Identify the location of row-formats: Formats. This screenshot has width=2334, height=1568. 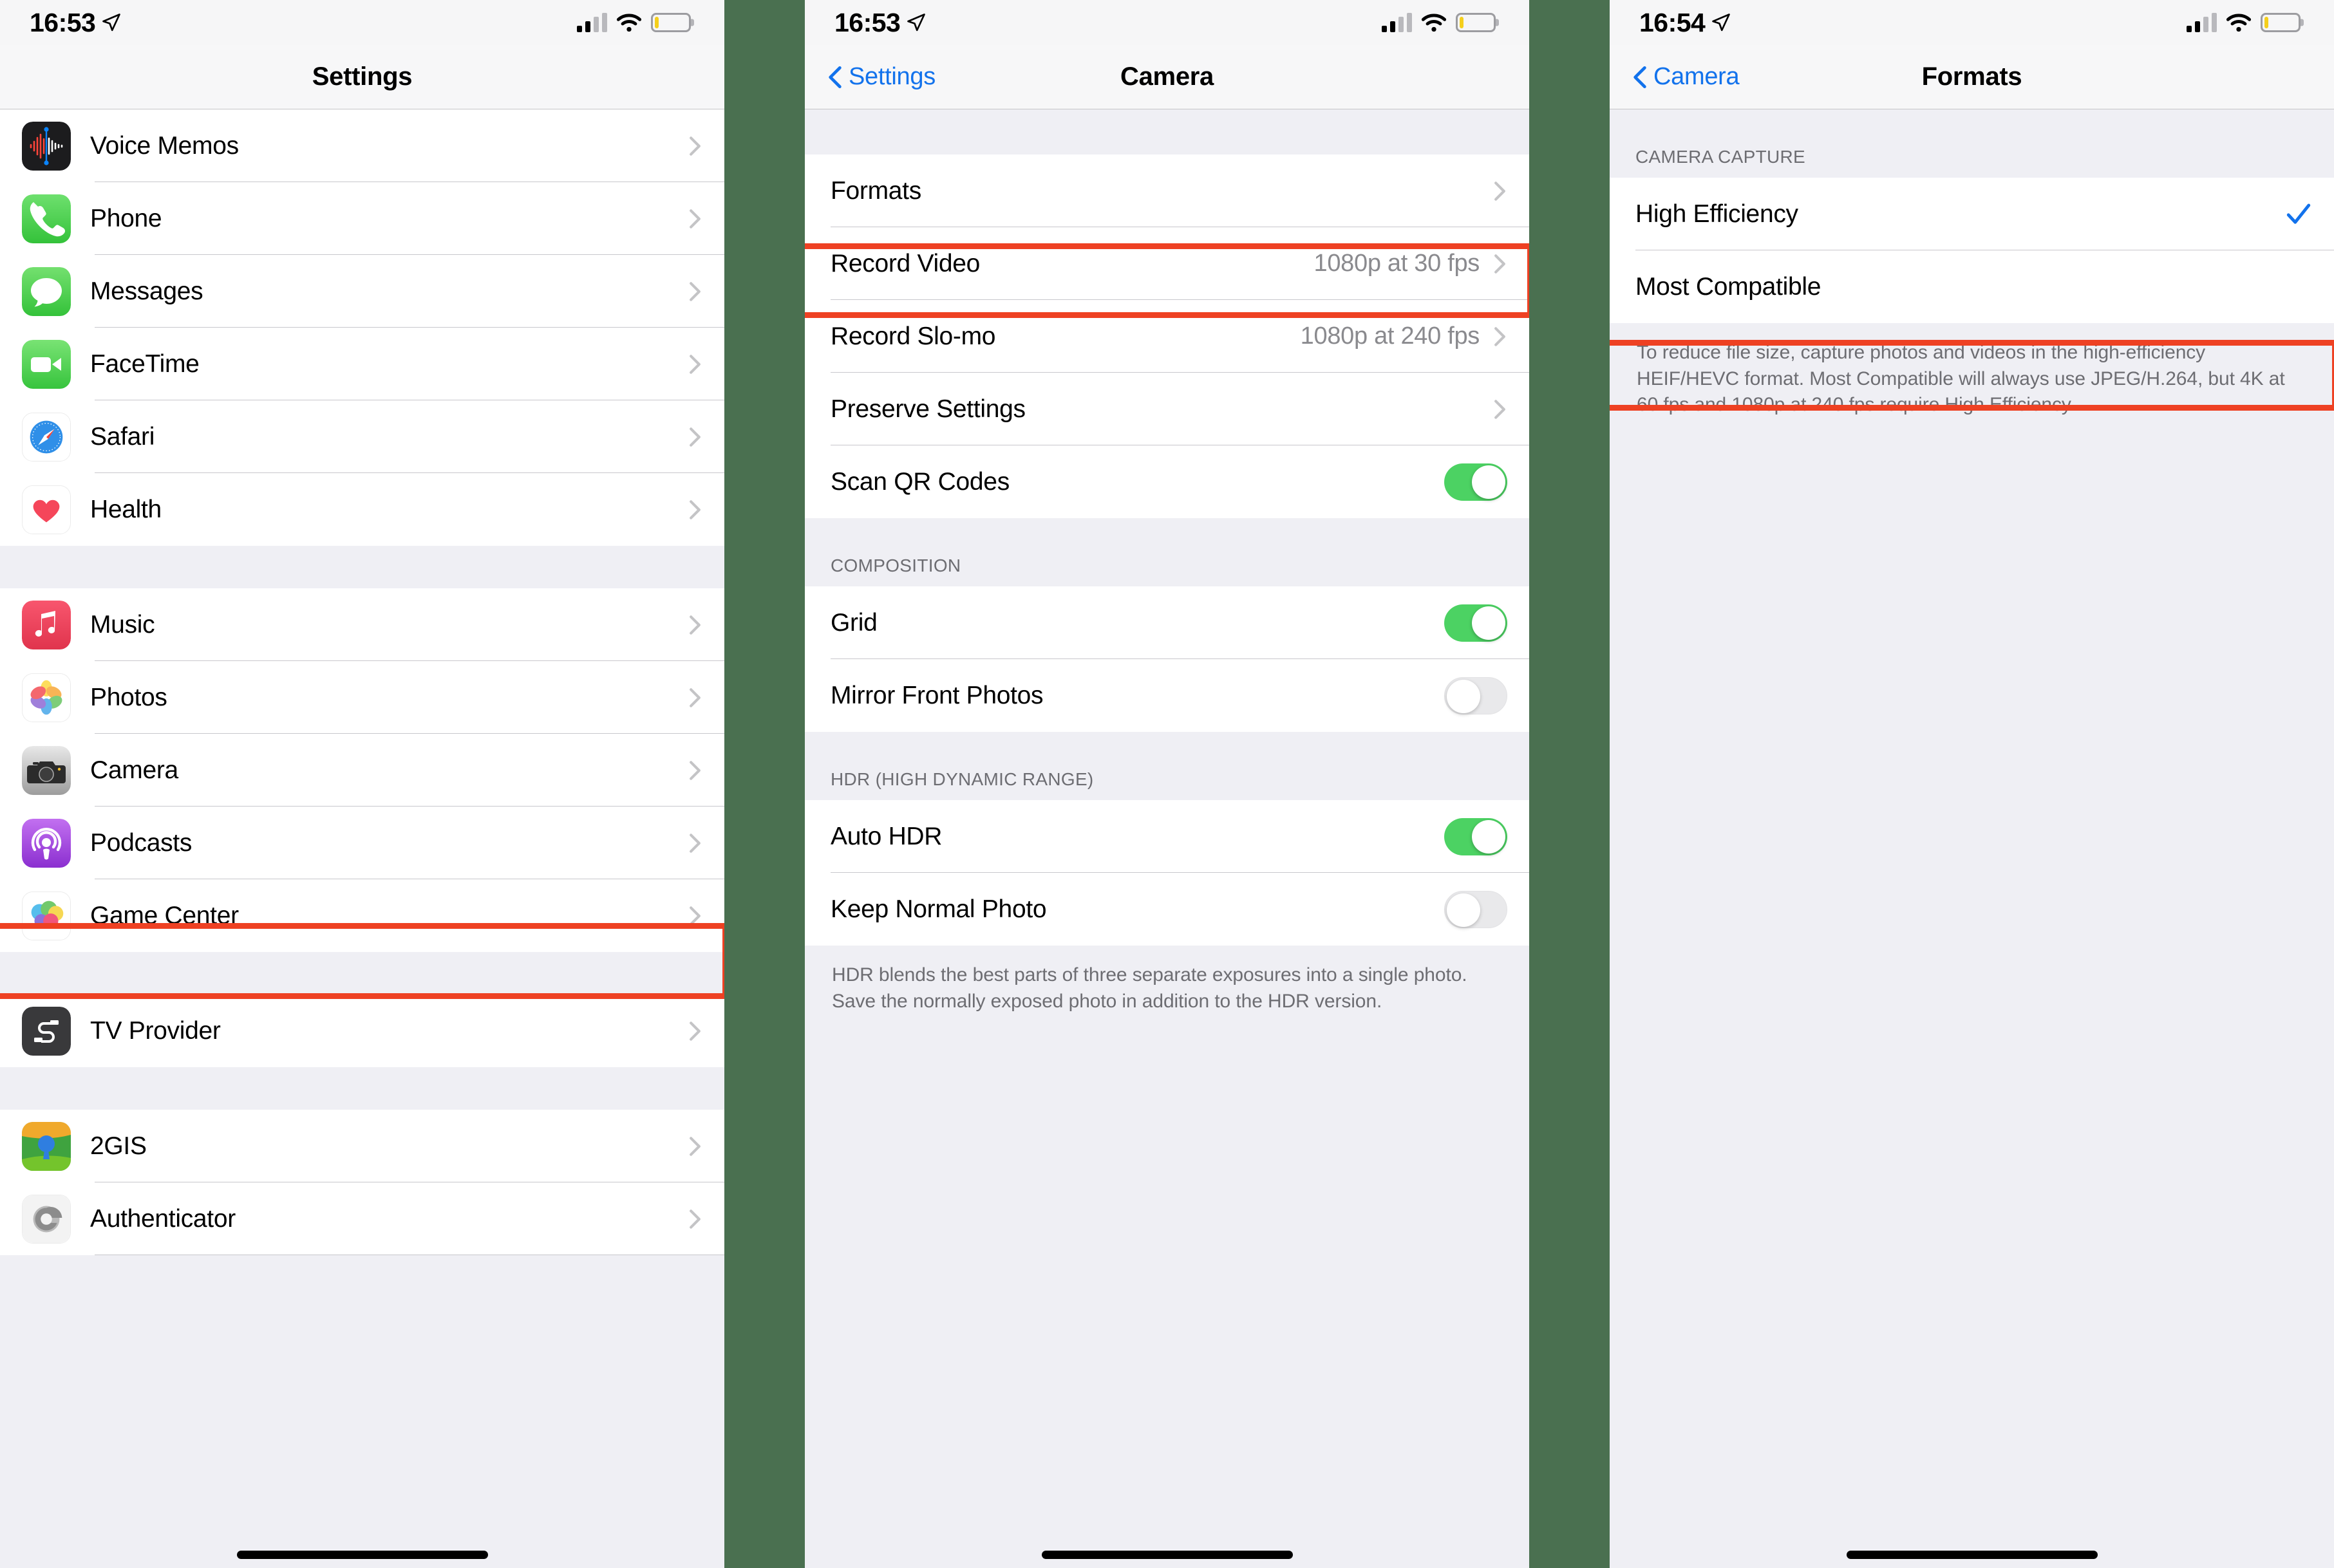
(1167, 190).